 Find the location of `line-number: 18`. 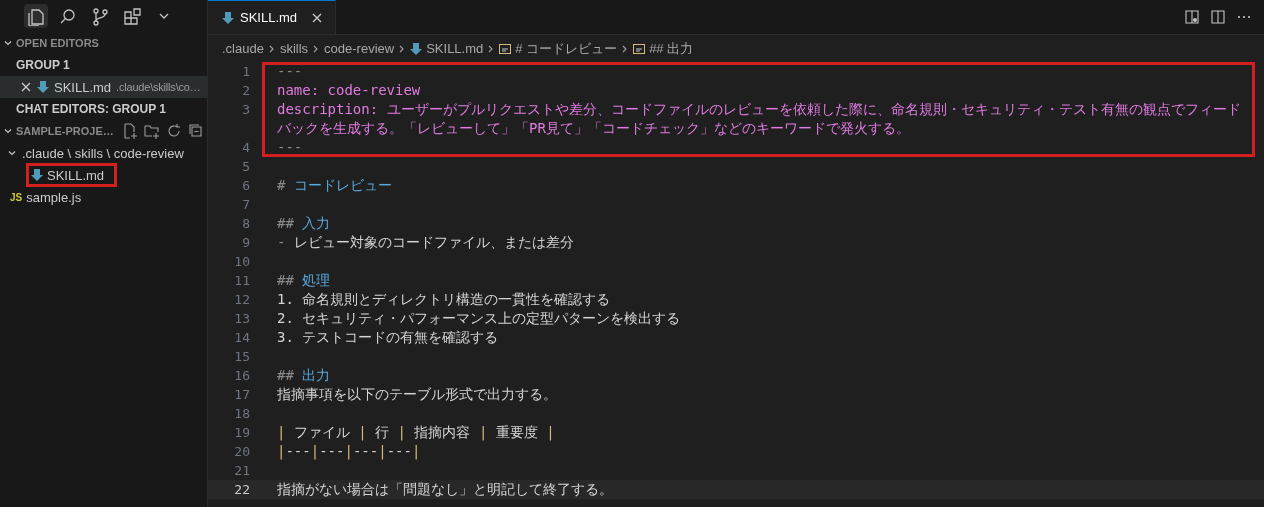

line-number: 18 is located at coordinates (241, 414).